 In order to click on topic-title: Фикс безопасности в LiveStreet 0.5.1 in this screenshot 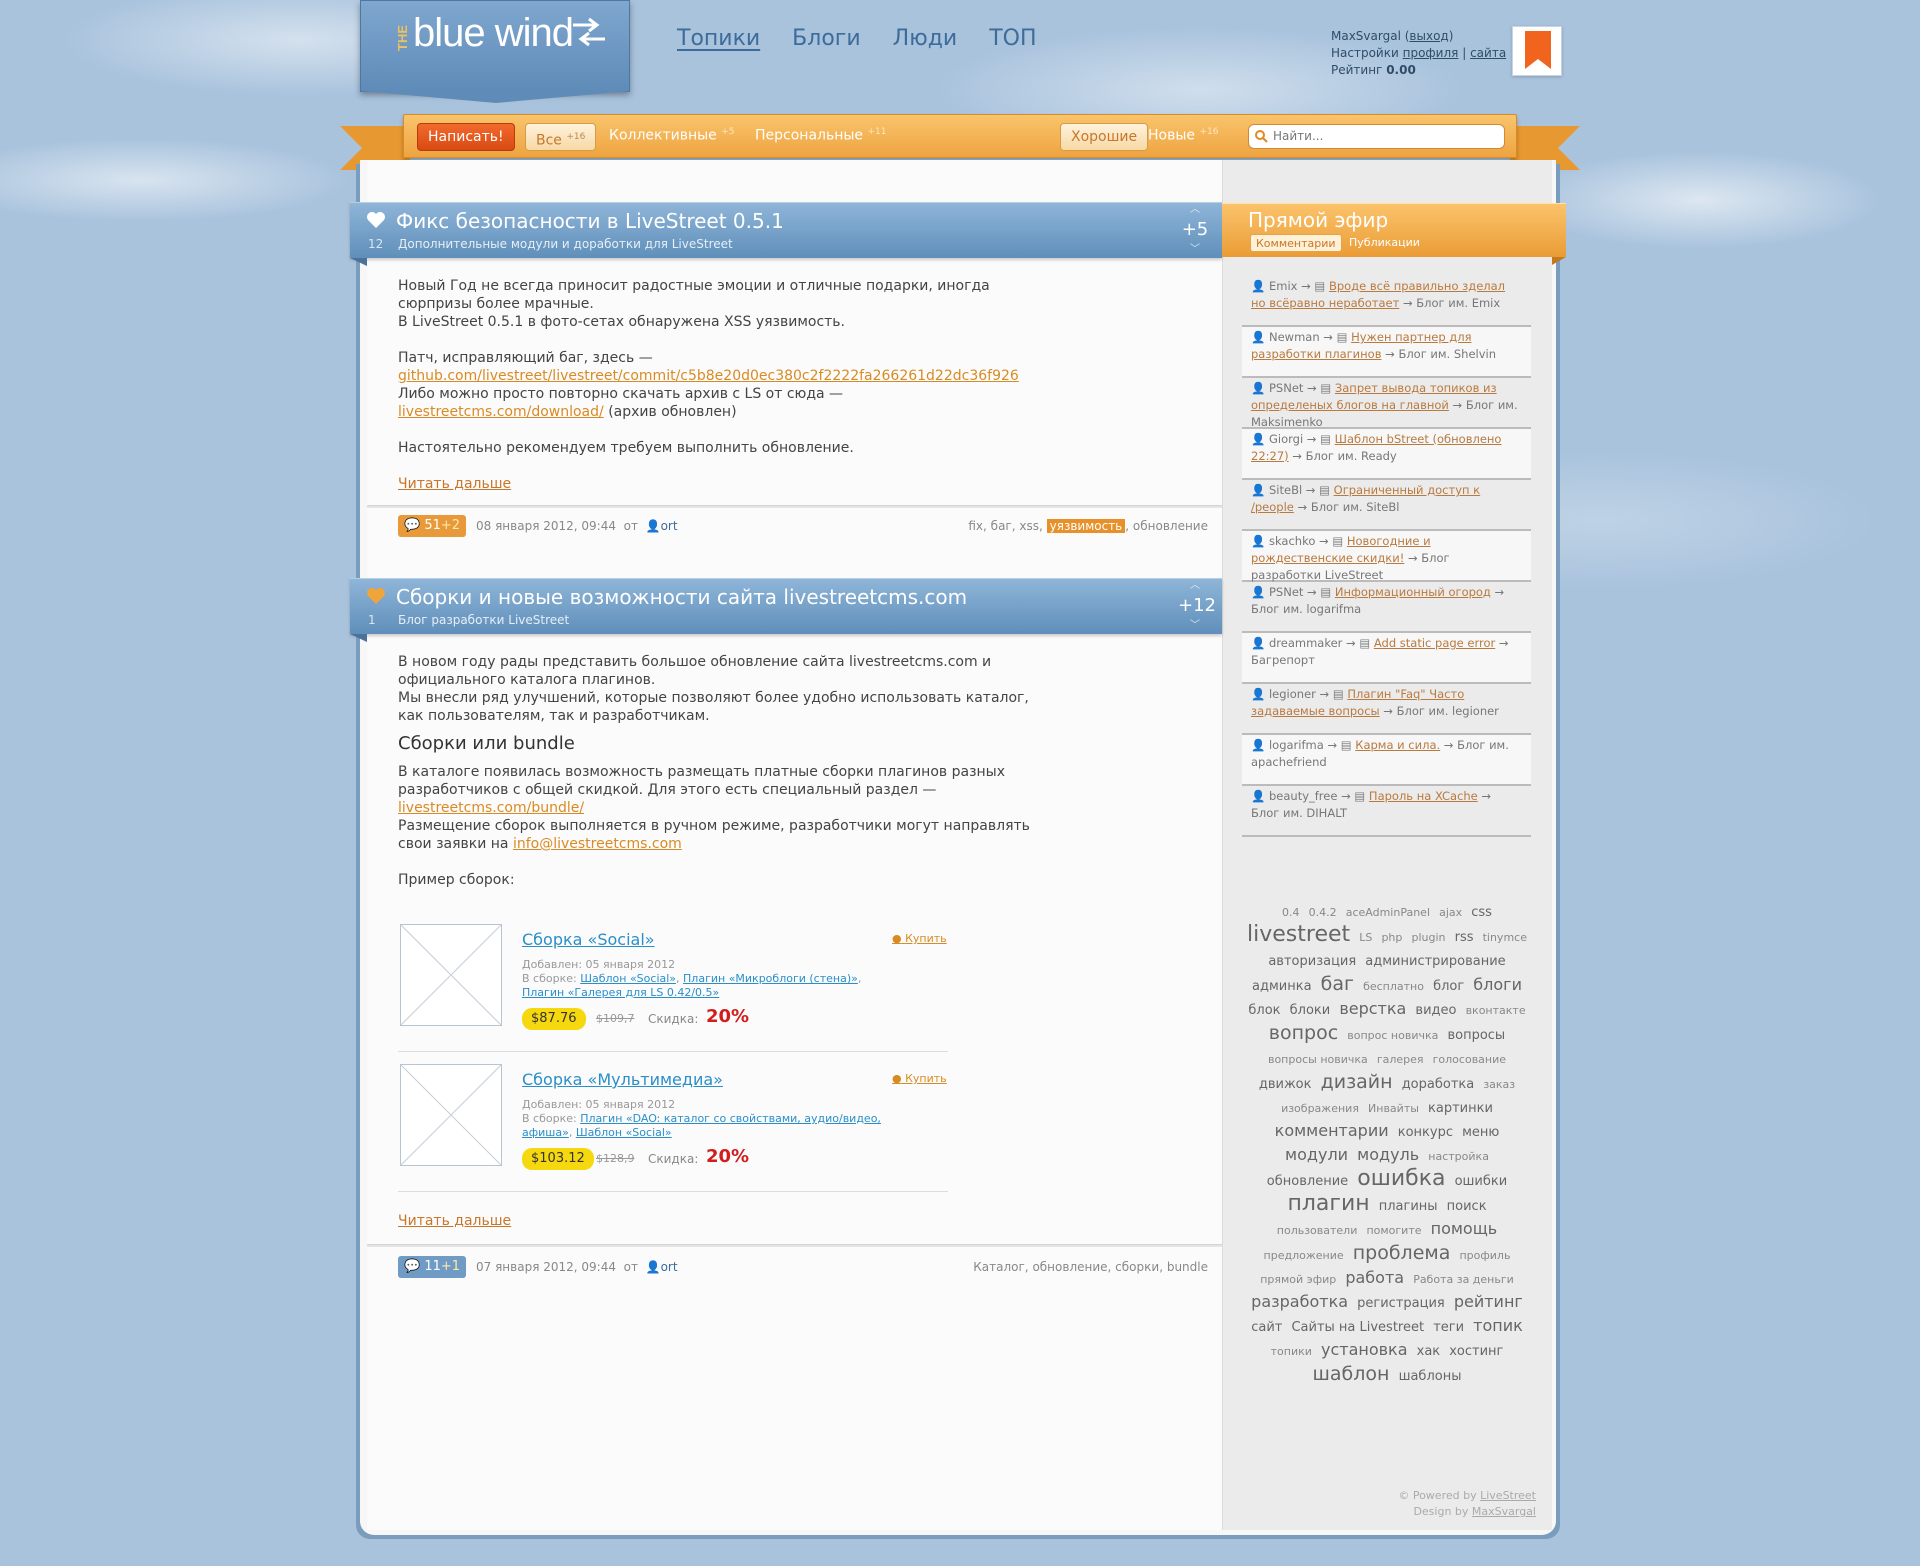, I will do `click(590, 221)`.